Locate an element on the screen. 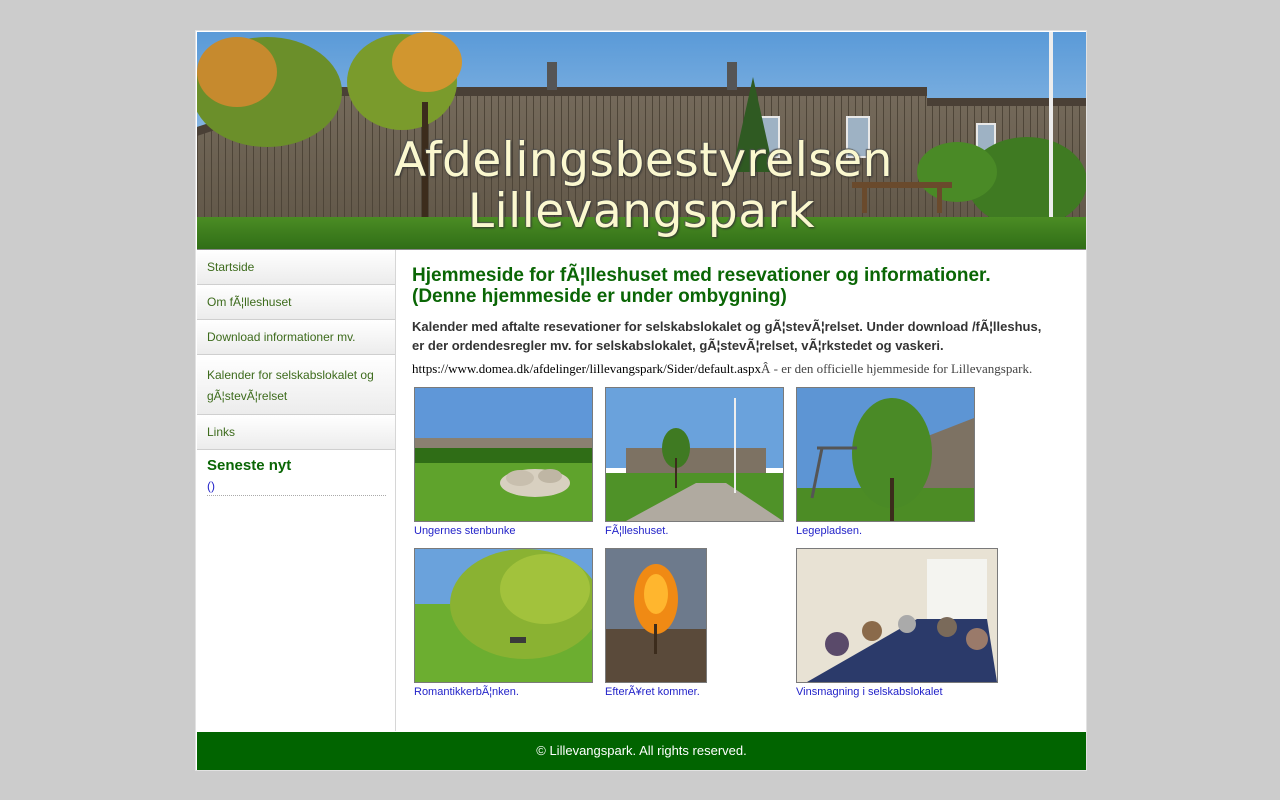 The image size is (1280, 800). gallery-item-faelleshuset: FÃ¦lleshuset. is located at coordinates (694, 462).